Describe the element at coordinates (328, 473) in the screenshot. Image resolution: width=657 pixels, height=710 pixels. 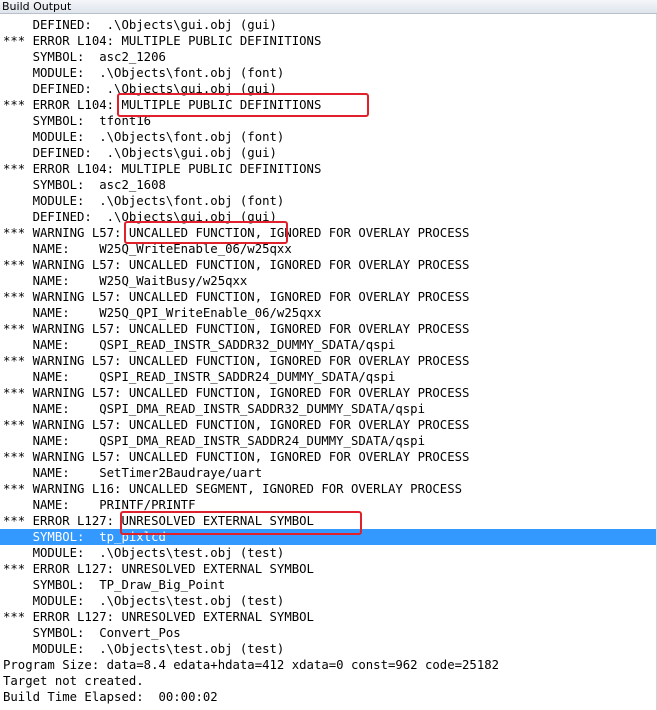
I see `log-line: NAME: SetTimer2Baudraye/uart` at that location.